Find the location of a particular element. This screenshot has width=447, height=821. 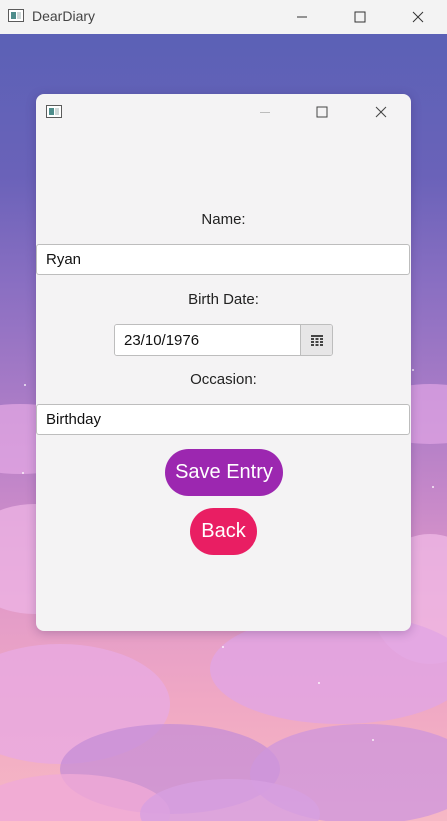

birth-date-input is located at coordinates (208, 340).